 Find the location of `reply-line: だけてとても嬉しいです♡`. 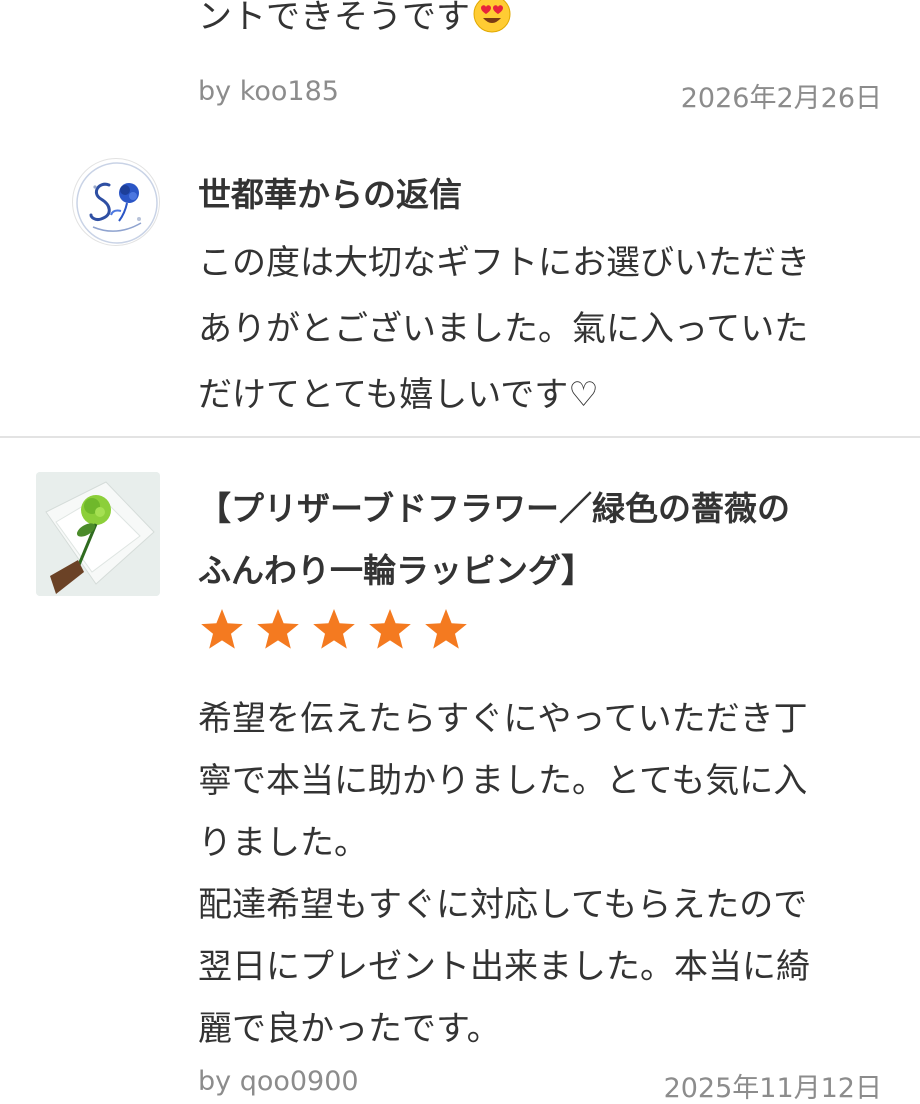

reply-line: だけてとても嬉しいです♡ is located at coordinates (398, 395).